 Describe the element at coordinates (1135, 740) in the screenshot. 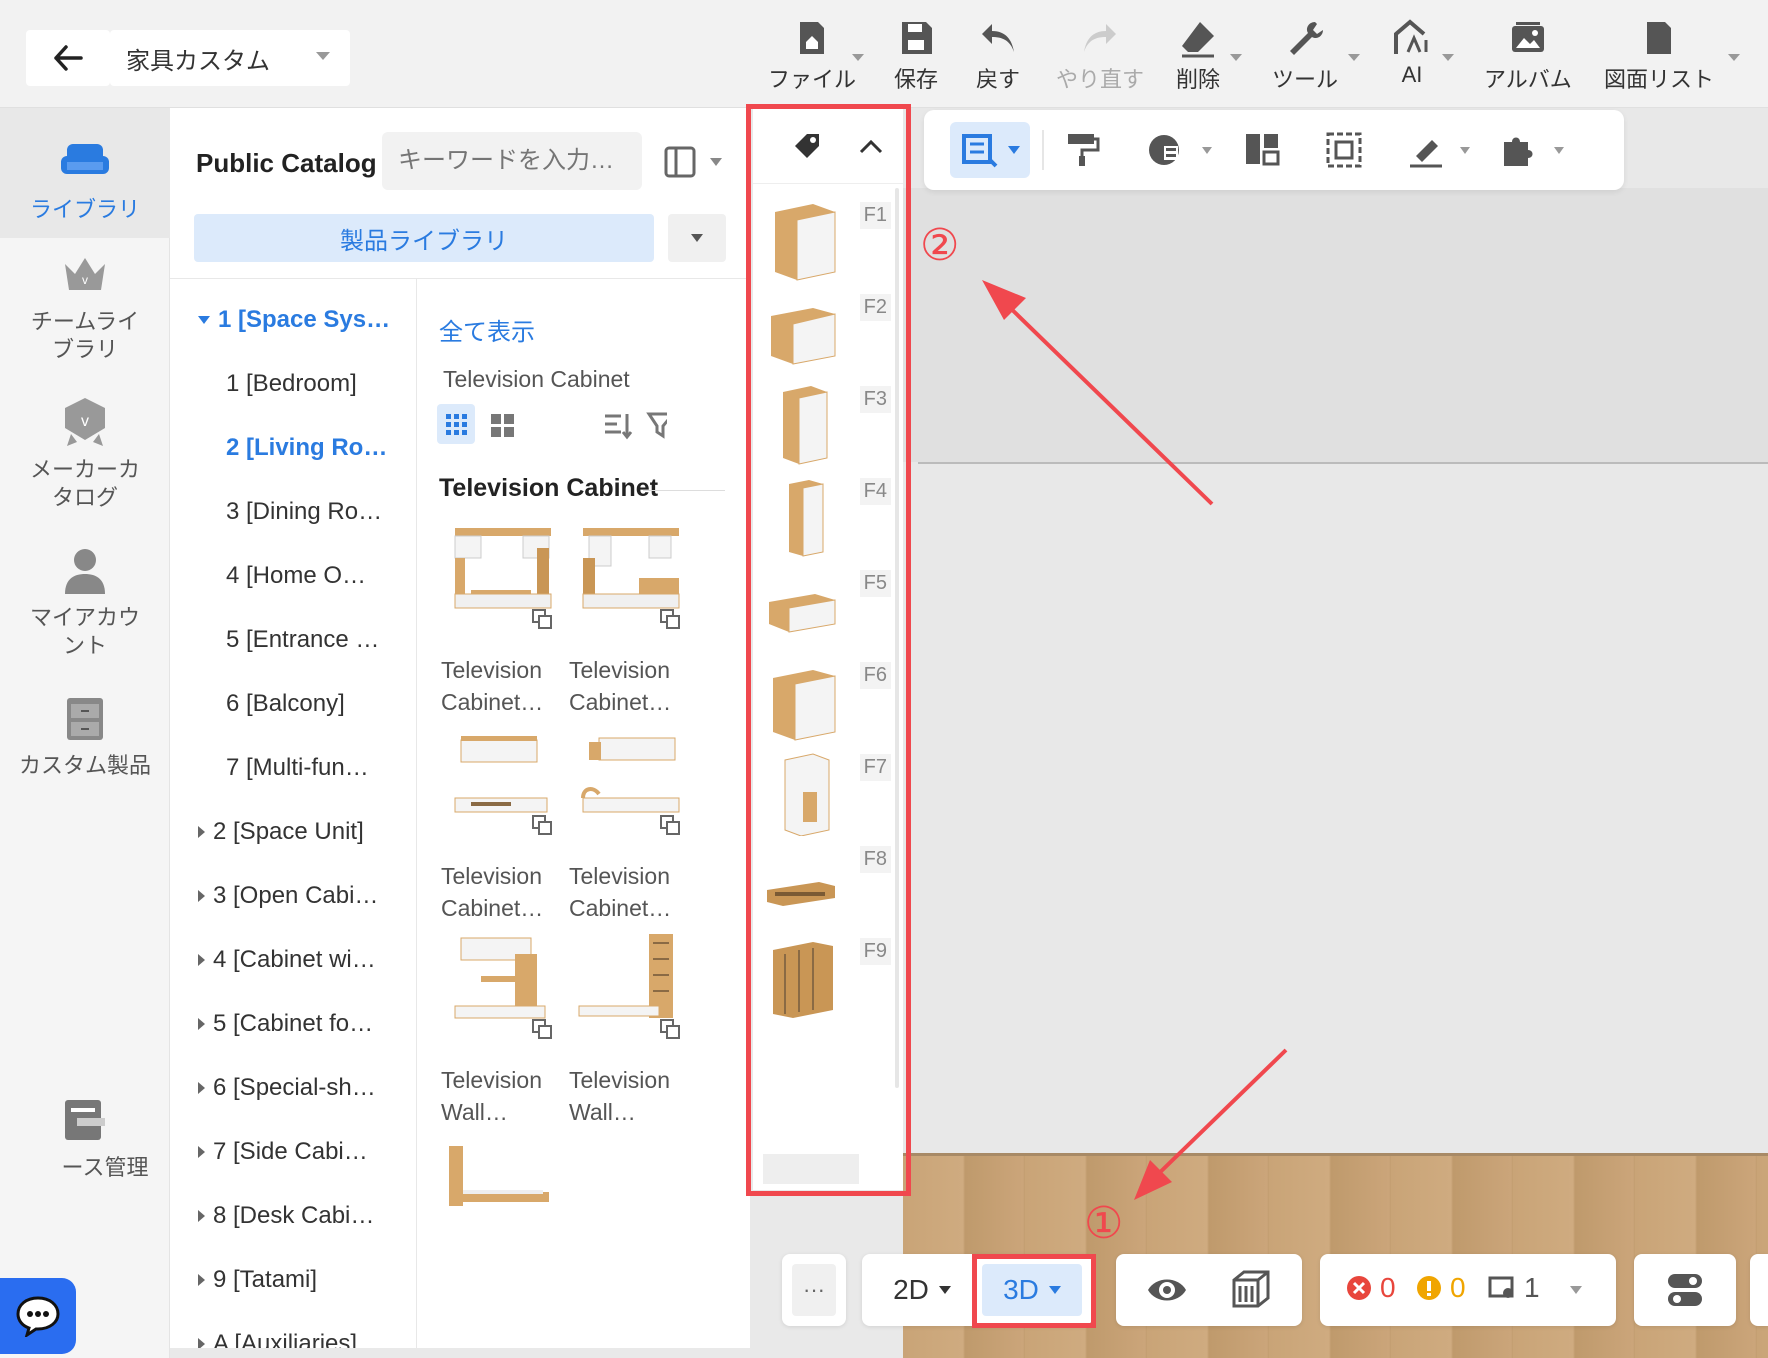

I see `annotation-arrows` at that location.